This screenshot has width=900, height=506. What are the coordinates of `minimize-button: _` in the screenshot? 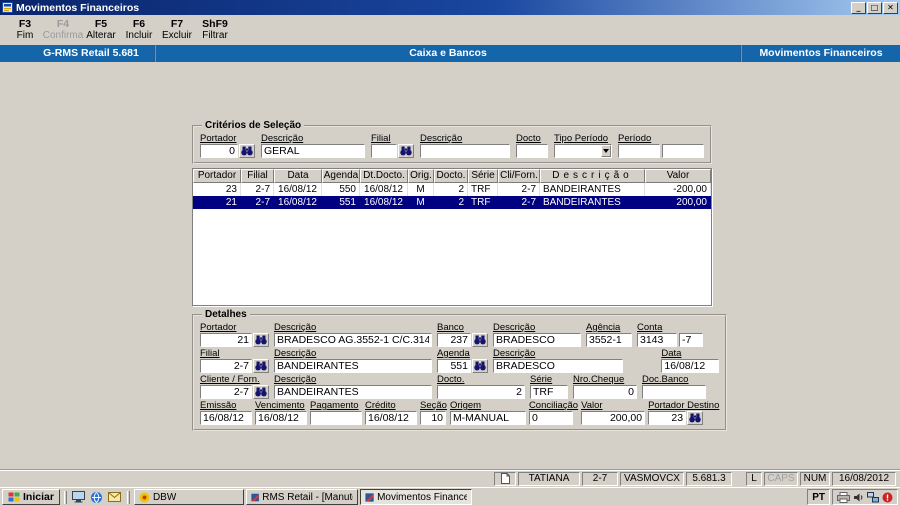 It's located at (858, 7).